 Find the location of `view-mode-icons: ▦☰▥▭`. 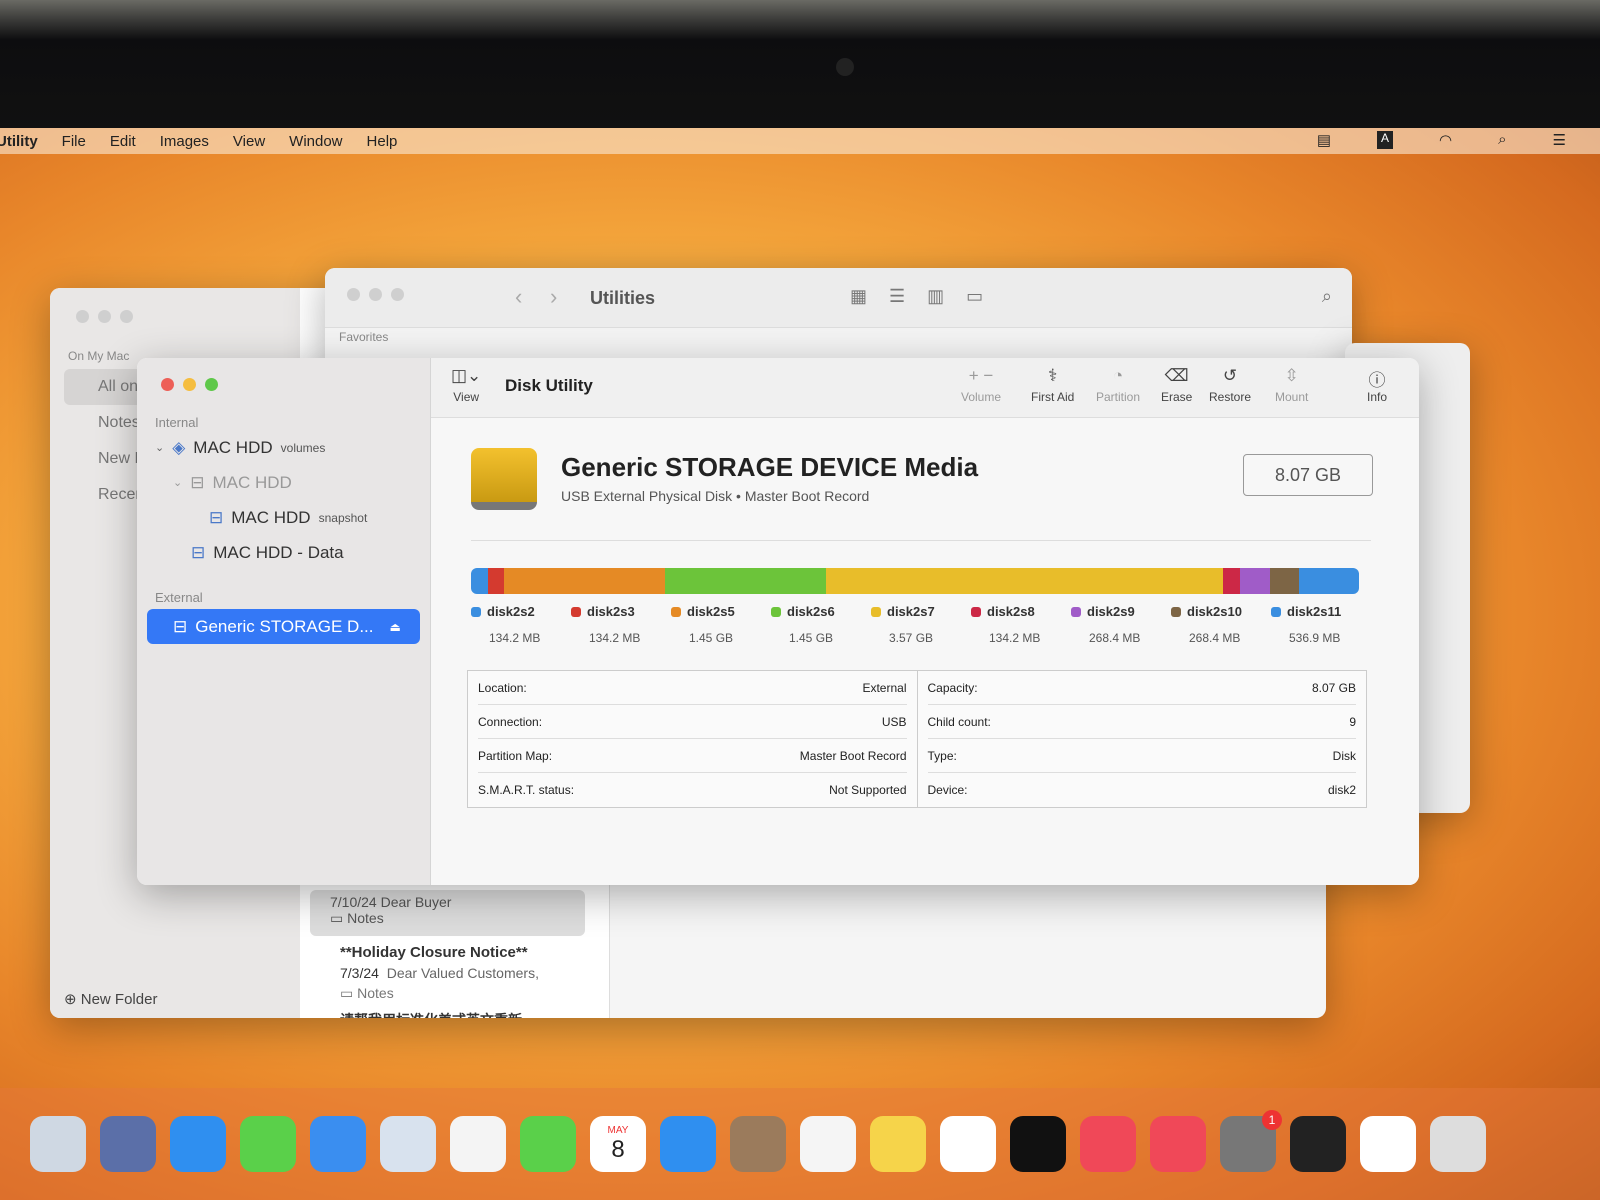

view-mode-icons: ▦☰▥▭ is located at coordinates (927, 296).